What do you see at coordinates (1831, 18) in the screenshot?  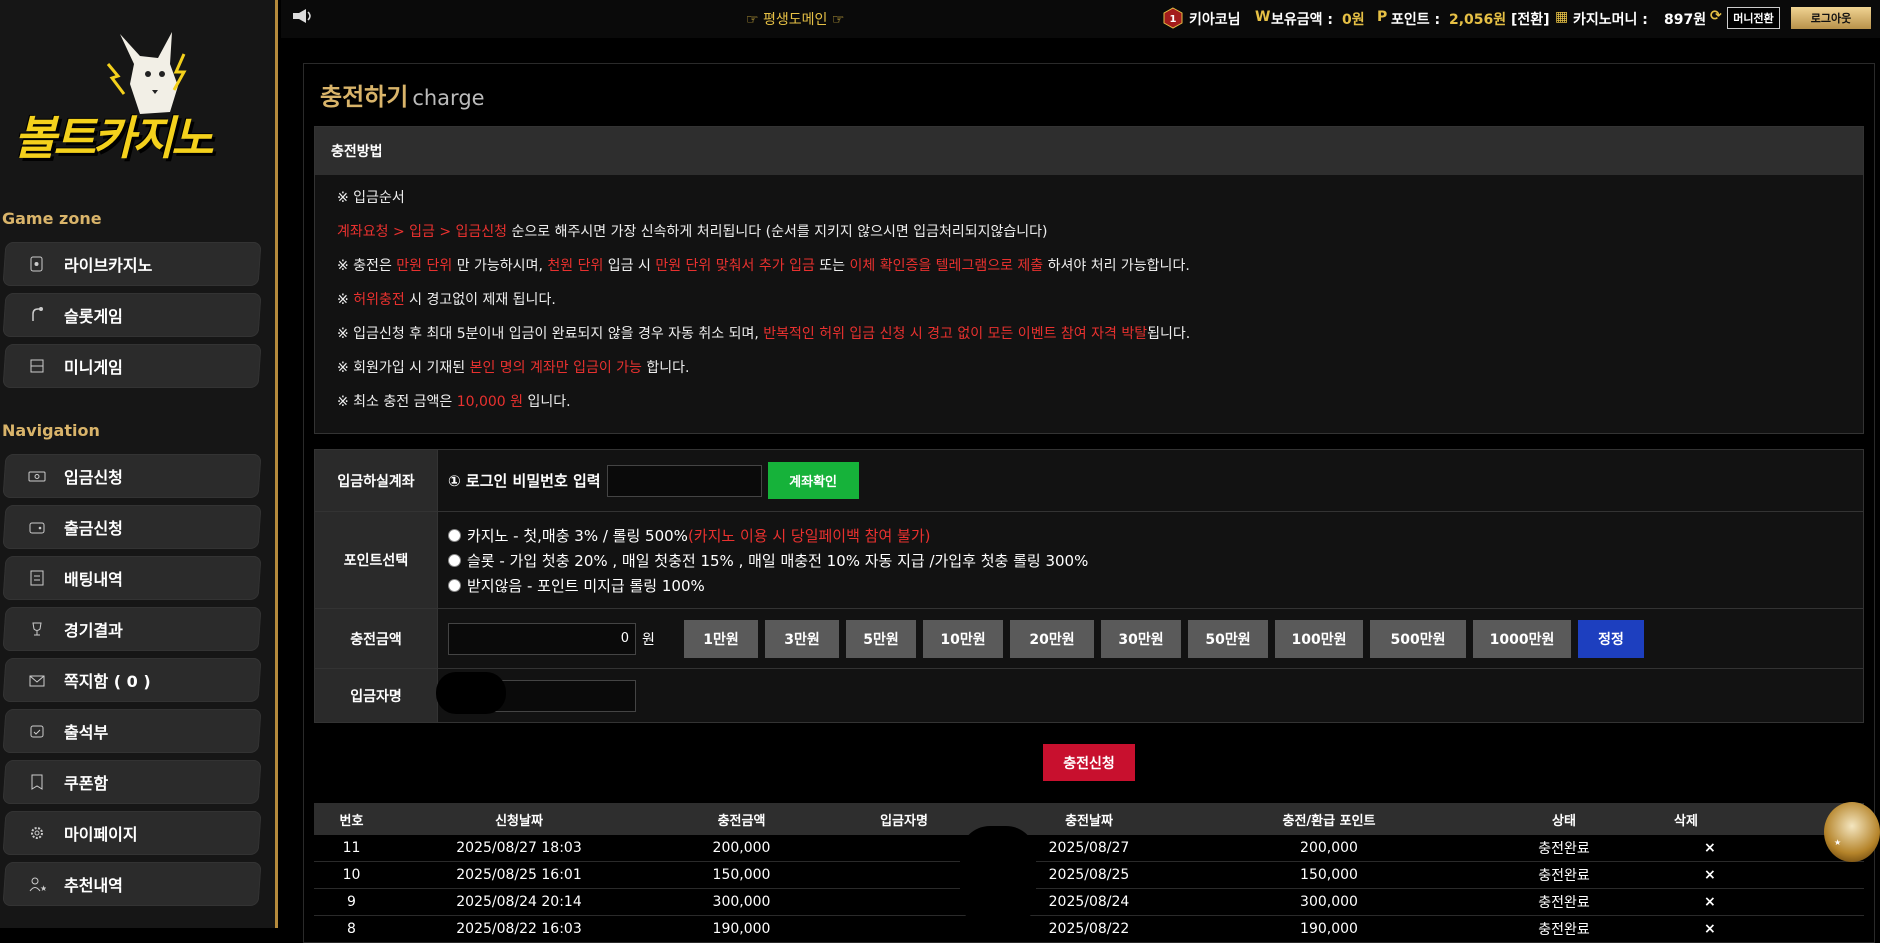 I see `logout-button: 로그아웃` at bounding box center [1831, 18].